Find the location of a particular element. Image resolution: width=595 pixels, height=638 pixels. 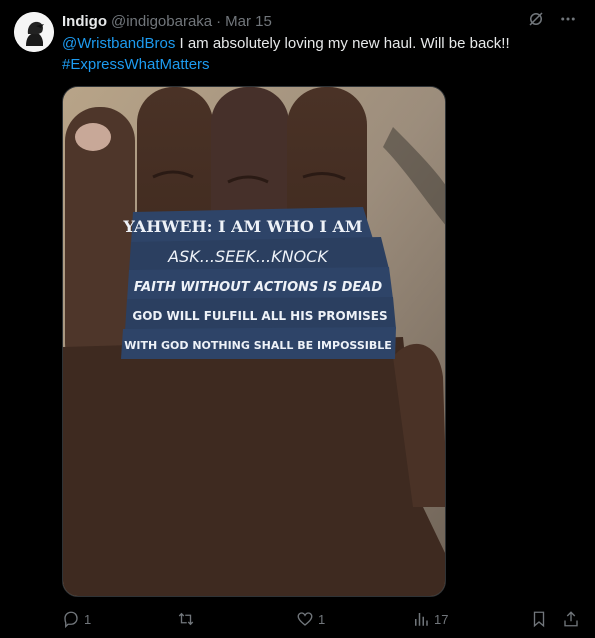

author-avatar is located at coordinates (34, 32).